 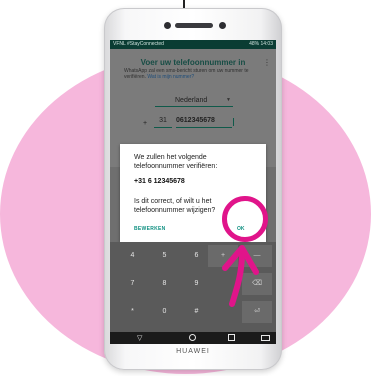 I want to click on front-camera, so click(x=222, y=25).